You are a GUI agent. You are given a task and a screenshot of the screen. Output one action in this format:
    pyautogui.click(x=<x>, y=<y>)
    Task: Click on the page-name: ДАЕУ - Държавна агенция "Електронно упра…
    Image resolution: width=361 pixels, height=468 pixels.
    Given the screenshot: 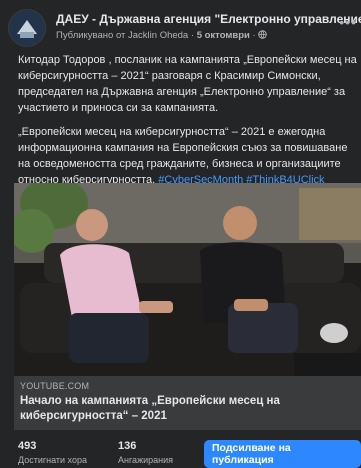 What is the action you would take?
    pyautogui.click(x=208, y=19)
    